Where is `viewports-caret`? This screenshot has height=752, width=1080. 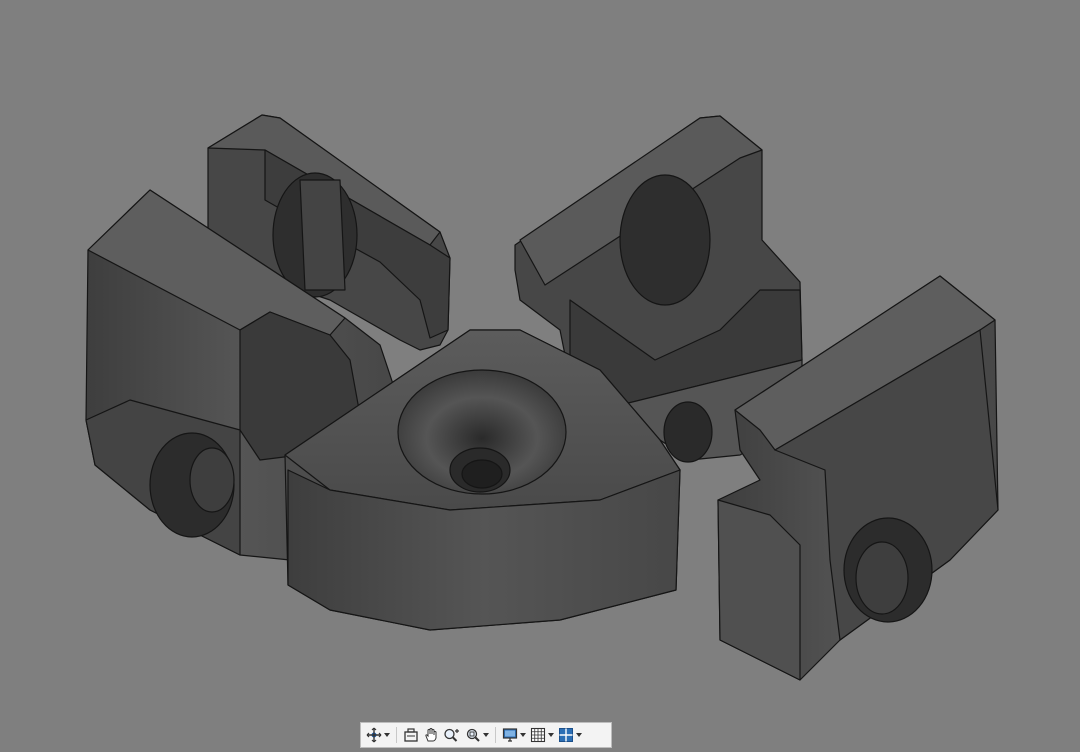 viewports-caret is located at coordinates (579, 735).